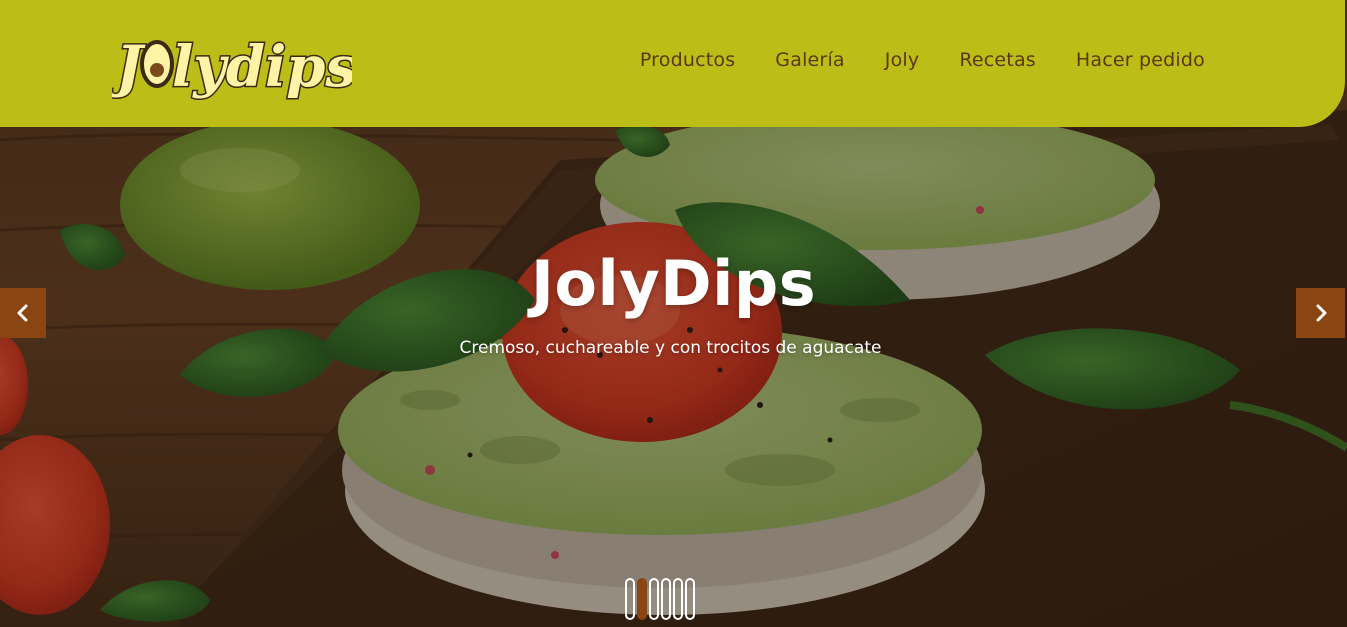 The height and width of the screenshot is (627, 1347). What do you see at coordinates (660, 599) in the screenshot?
I see `carousel-indicators` at bounding box center [660, 599].